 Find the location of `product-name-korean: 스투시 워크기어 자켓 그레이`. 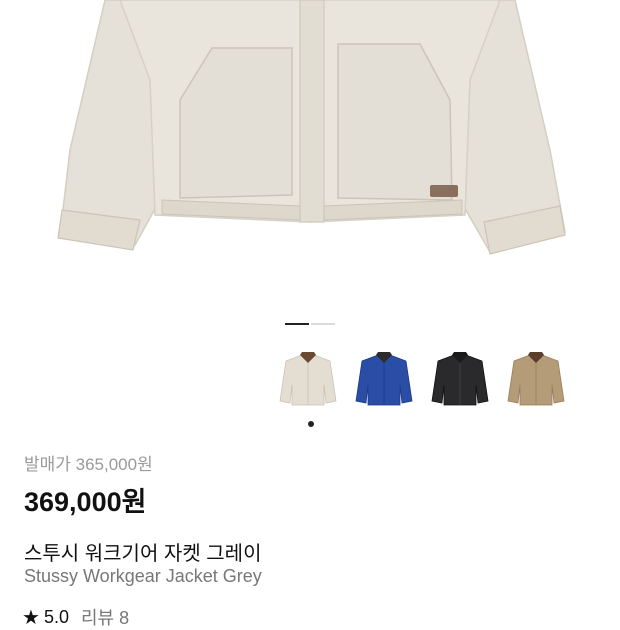

product-name-korean: 스투시 워크기어 자켓 그레이 is located at coordinates (143, 554).